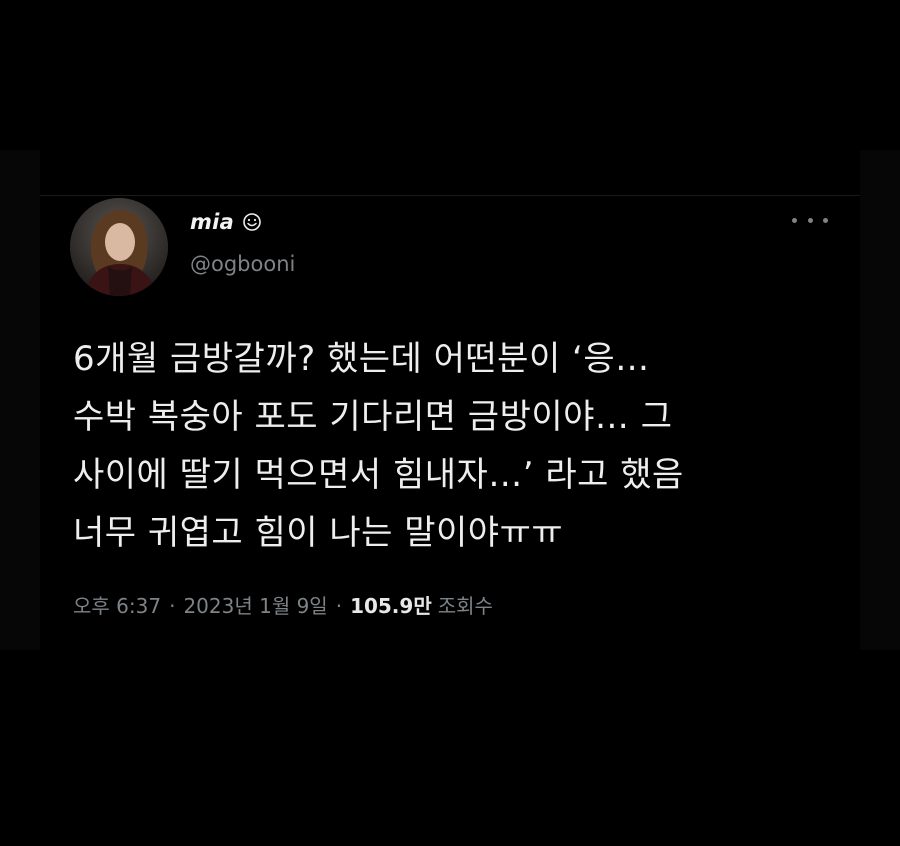  I want to click on tweet-date: 2023년 1월 9일, so click(255, 604).